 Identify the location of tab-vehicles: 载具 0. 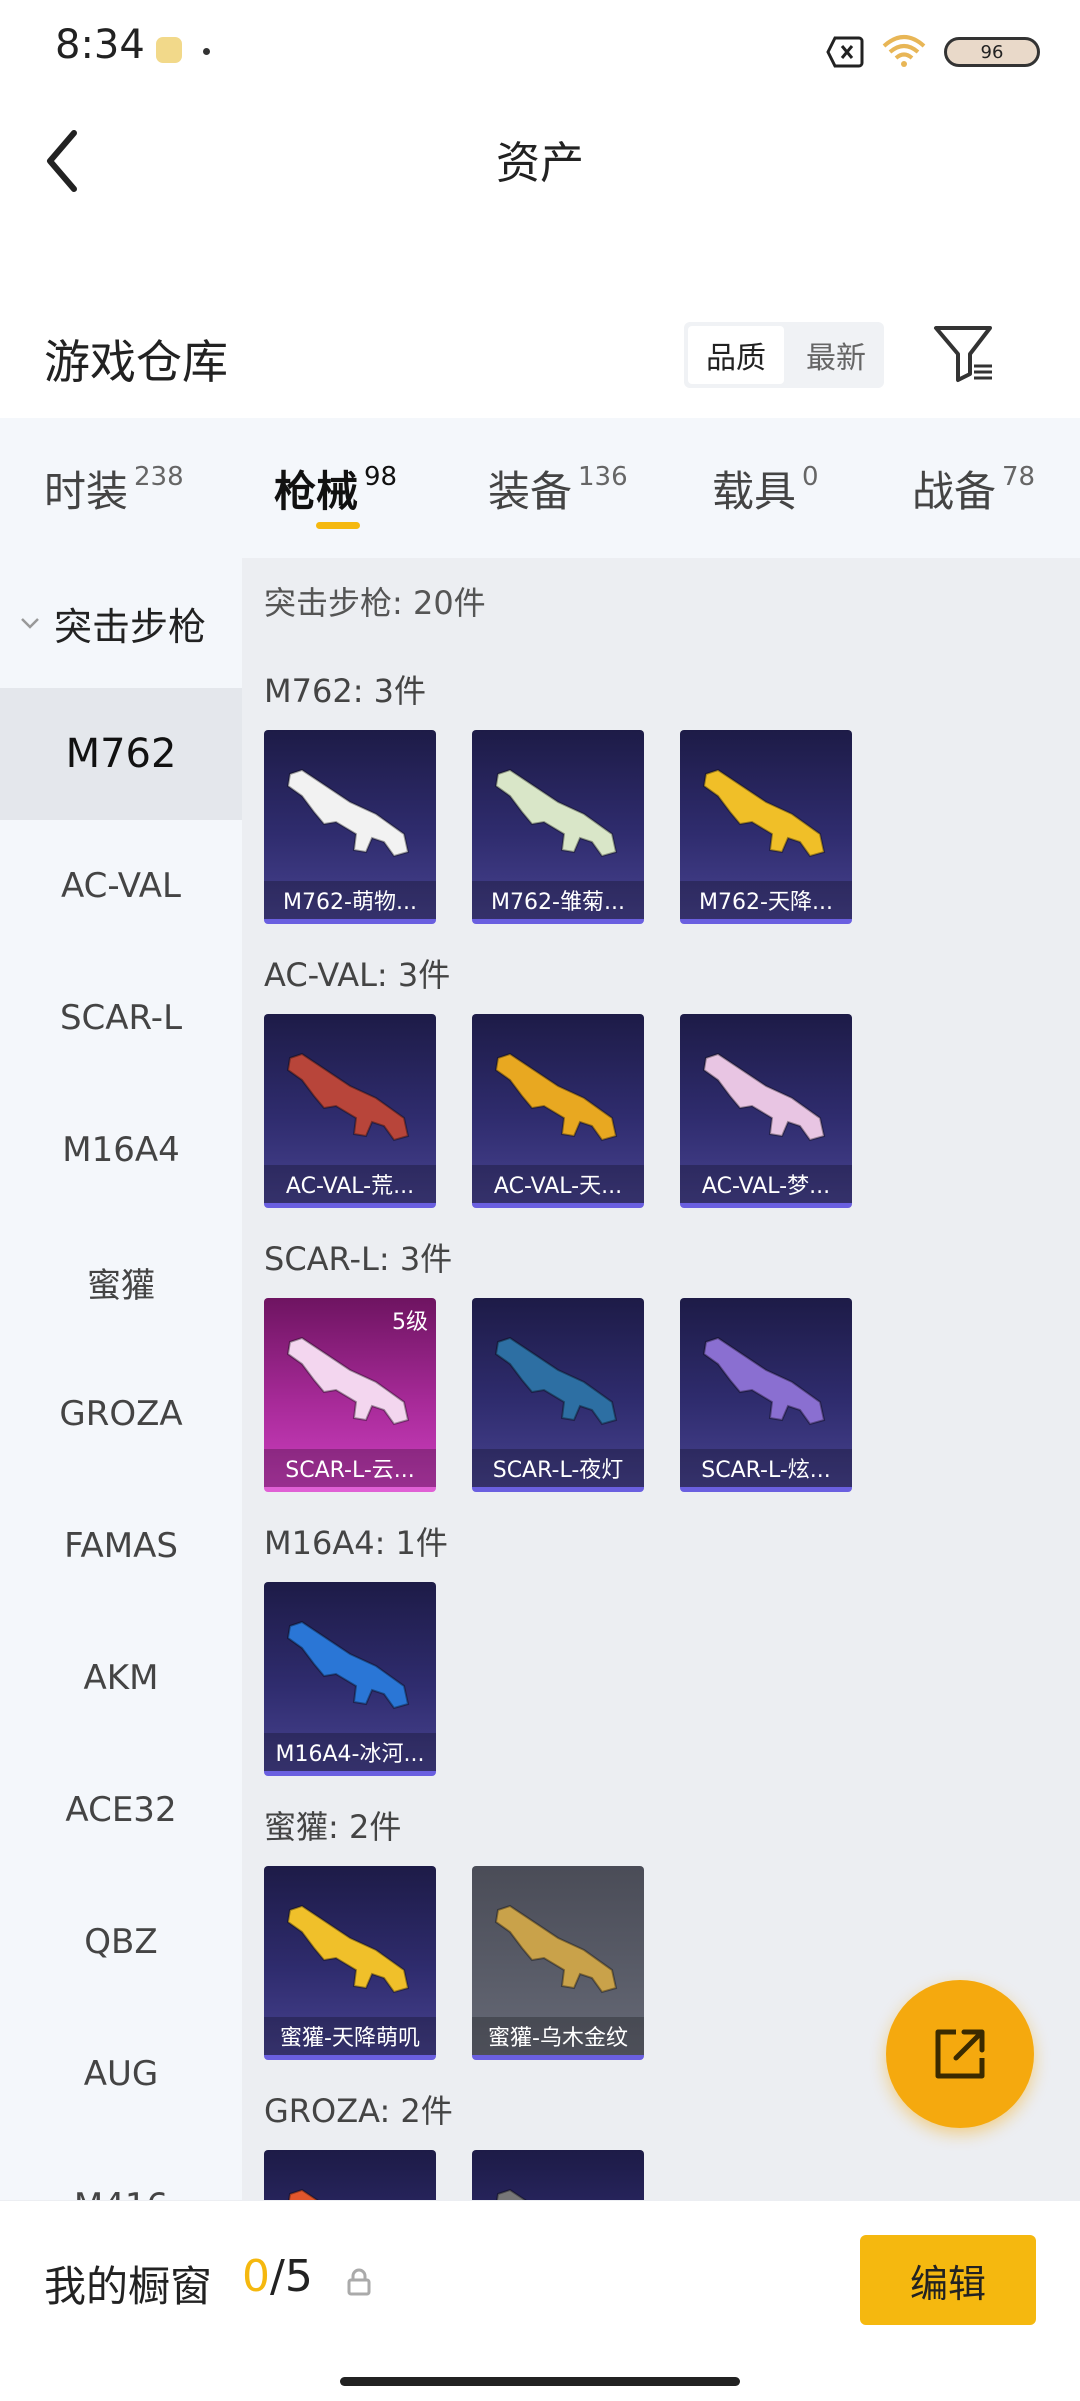
(765, 488).